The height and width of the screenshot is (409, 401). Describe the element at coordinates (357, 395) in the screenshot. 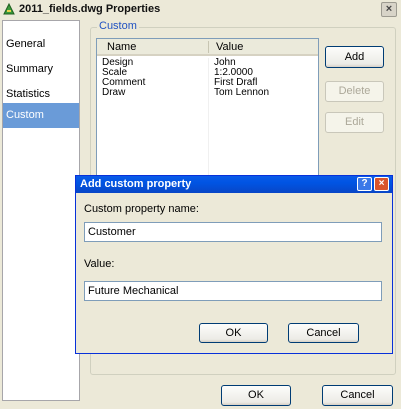

I see `cancel-button: Cancel` at that location.